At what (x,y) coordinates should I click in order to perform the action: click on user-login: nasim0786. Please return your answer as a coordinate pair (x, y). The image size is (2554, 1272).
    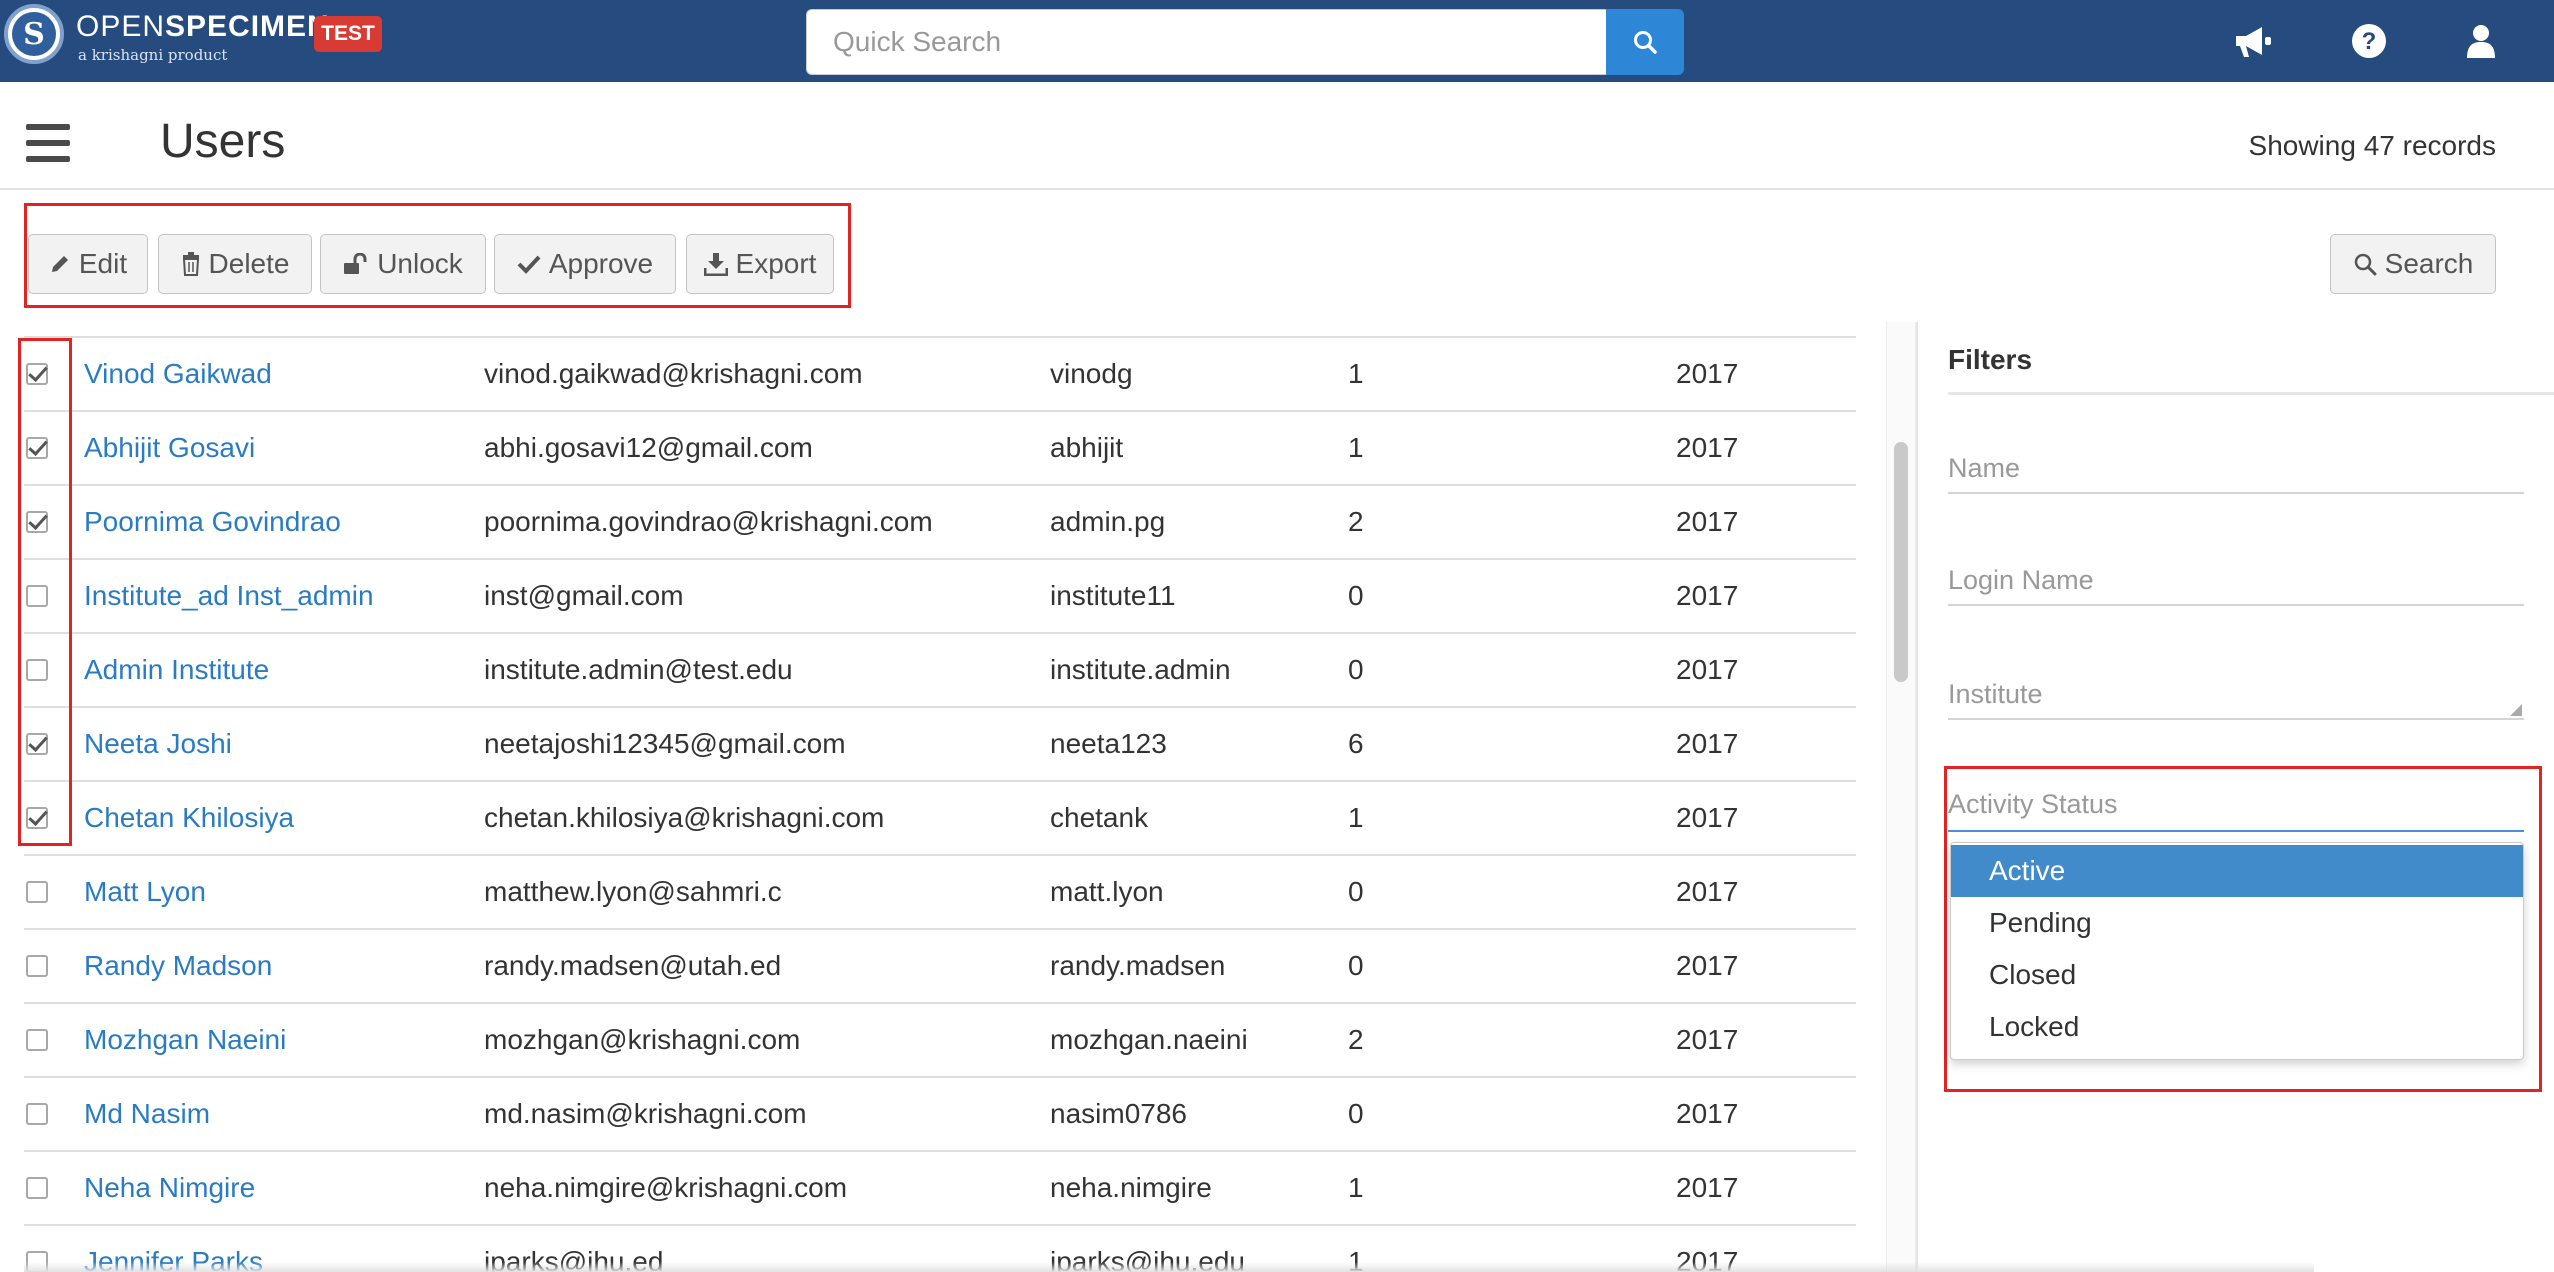
    Looking at the image, I should click on (1118, 1113).